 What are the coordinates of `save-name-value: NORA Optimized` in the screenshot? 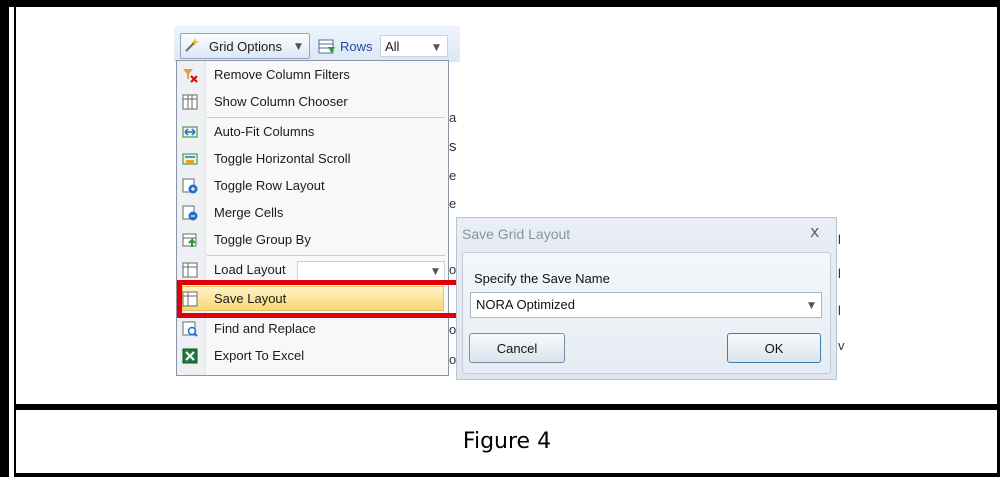 It's located at (525, 304).